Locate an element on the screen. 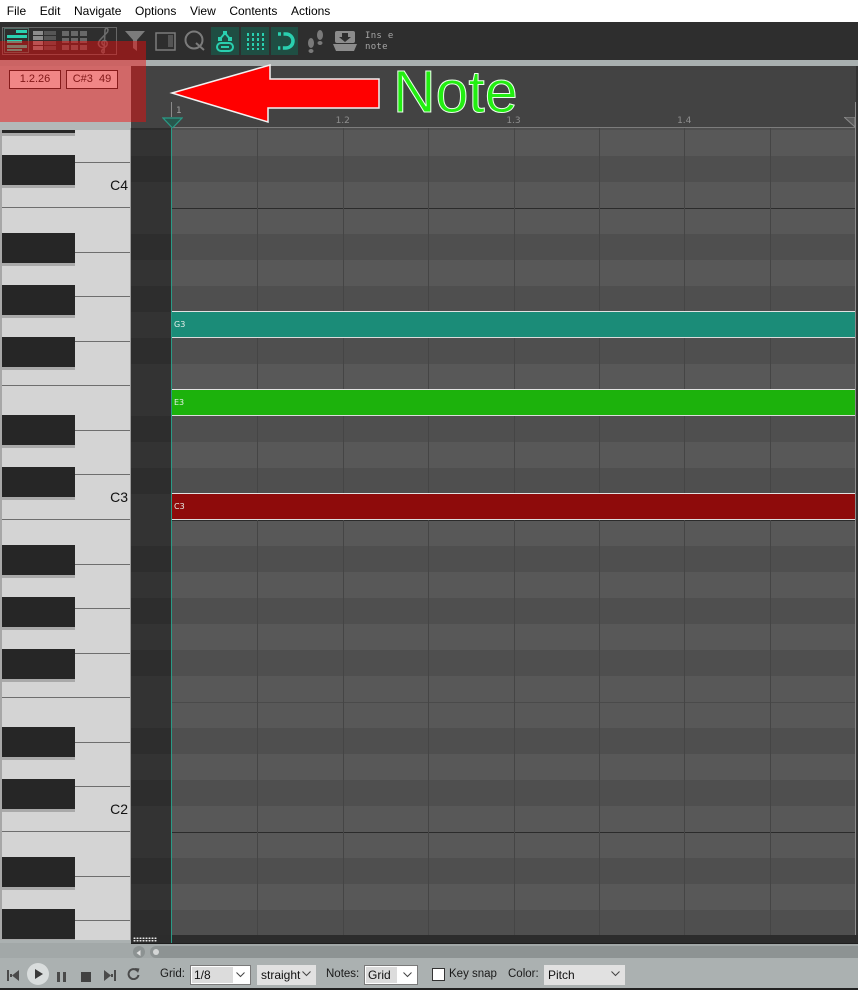  step-input-button is located at coordinates (316, 42).